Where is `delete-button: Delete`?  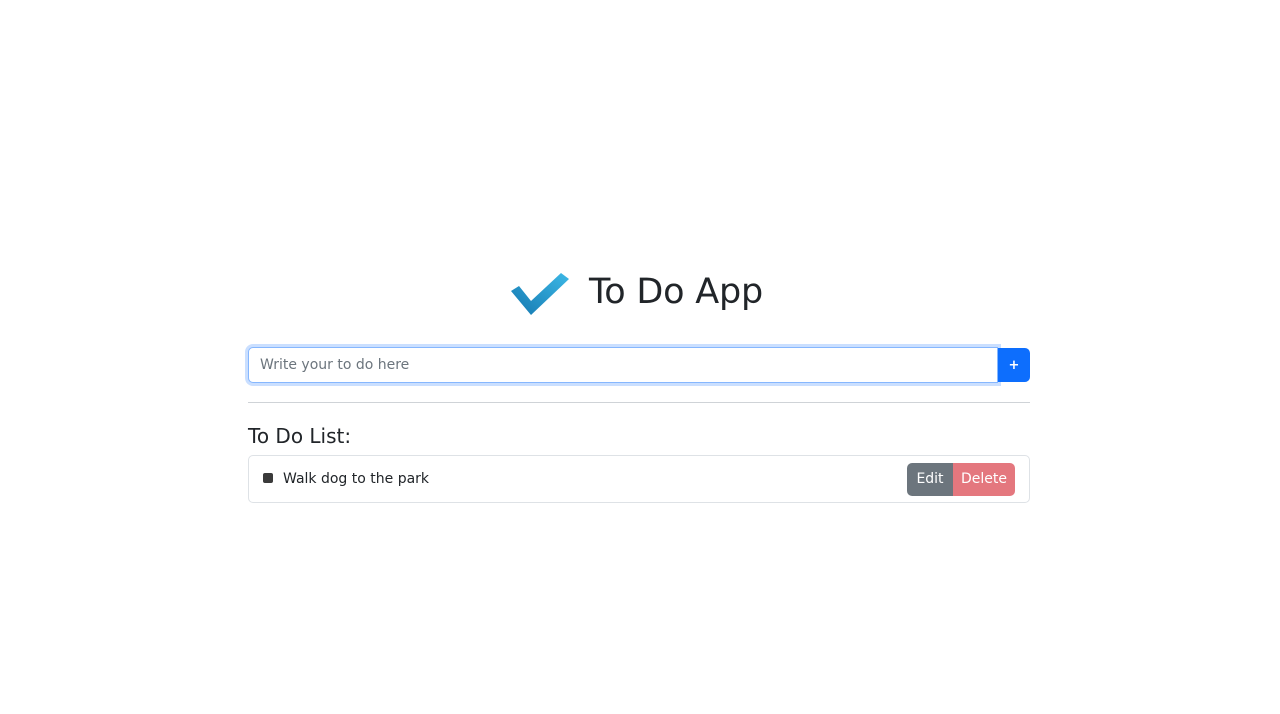
delete-button: Delete is located at coordinates (984, 479).